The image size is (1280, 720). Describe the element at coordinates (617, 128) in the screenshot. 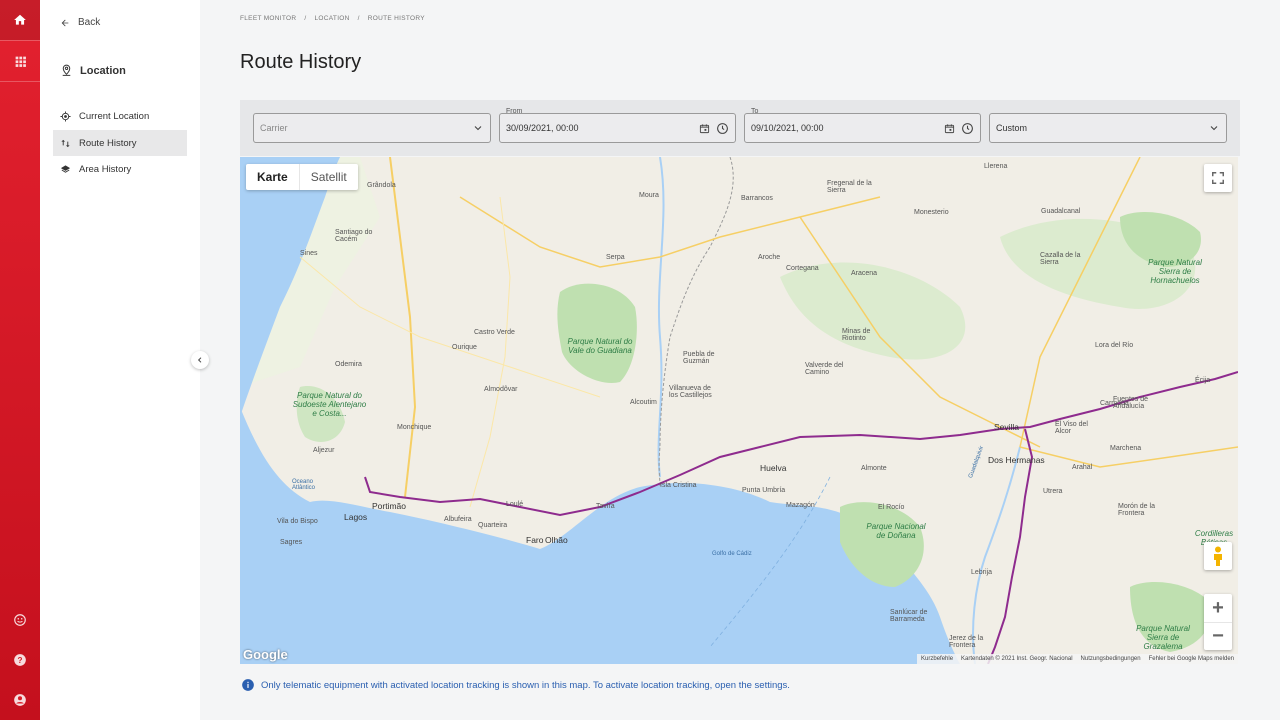

I see `from-date-field: 30/09/2021, 00:00` at that location.